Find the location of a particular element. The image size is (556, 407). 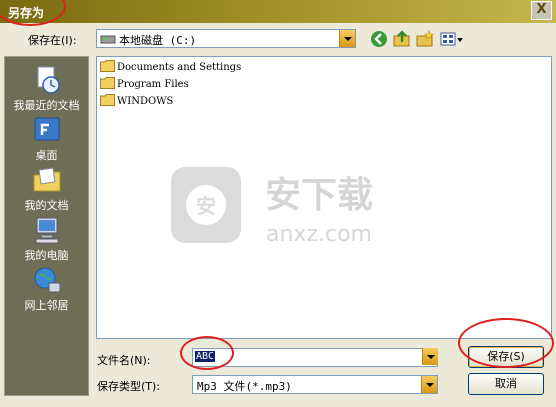

watermark-badge: 安 is located at coordinates (206, 206).